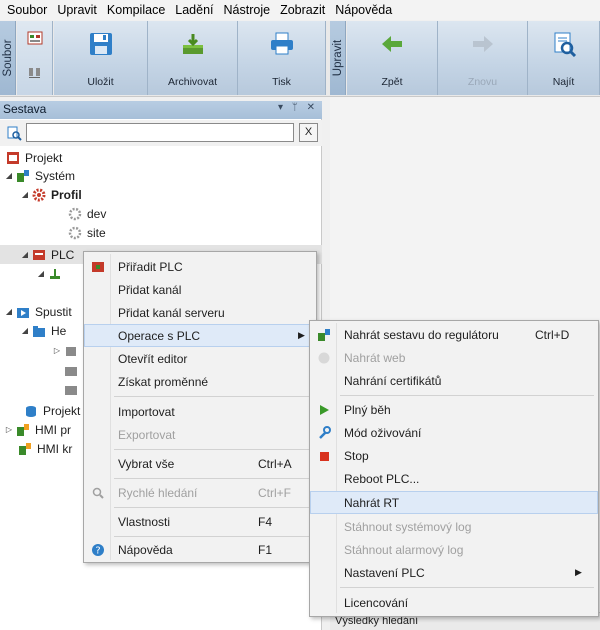  I want to click on menu-item-upload-certificates: Nahrání certifikátů, so click(454, 380).